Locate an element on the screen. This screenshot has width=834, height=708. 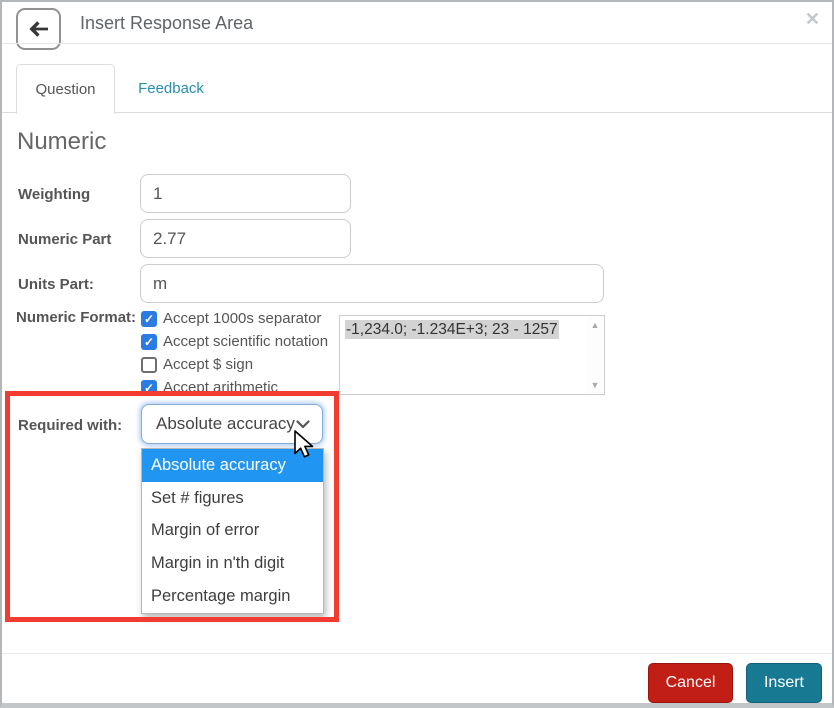
format-option-label: Accept arithmetic is located at coordinates (221, 387).